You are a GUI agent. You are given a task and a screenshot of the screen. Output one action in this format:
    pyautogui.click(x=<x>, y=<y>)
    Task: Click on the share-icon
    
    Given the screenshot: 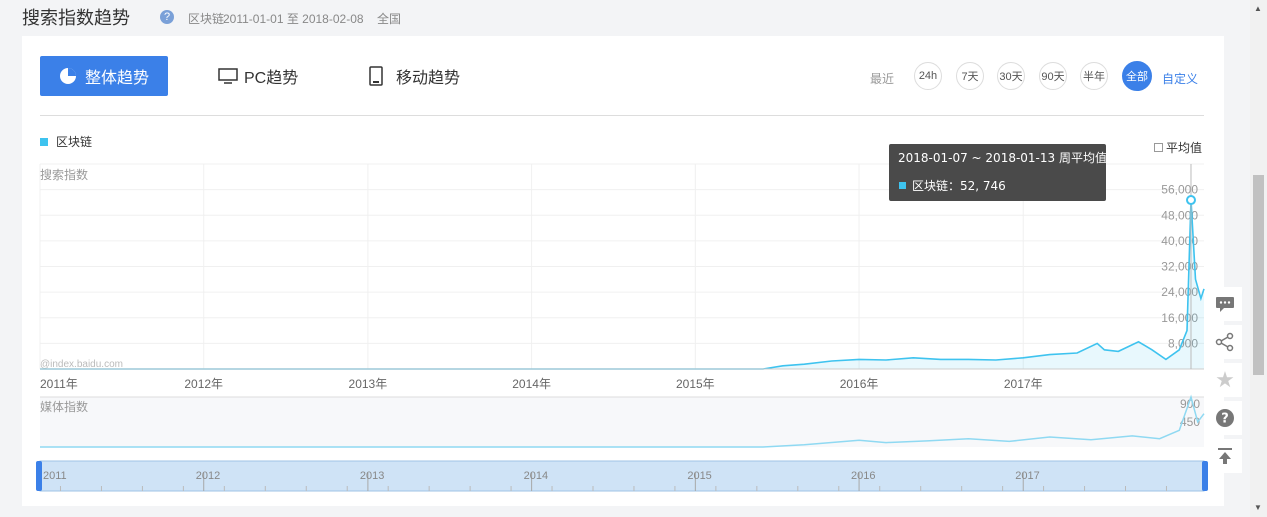 What is the action you would take?
    pyautogui.click(x=1225, y=342)
    